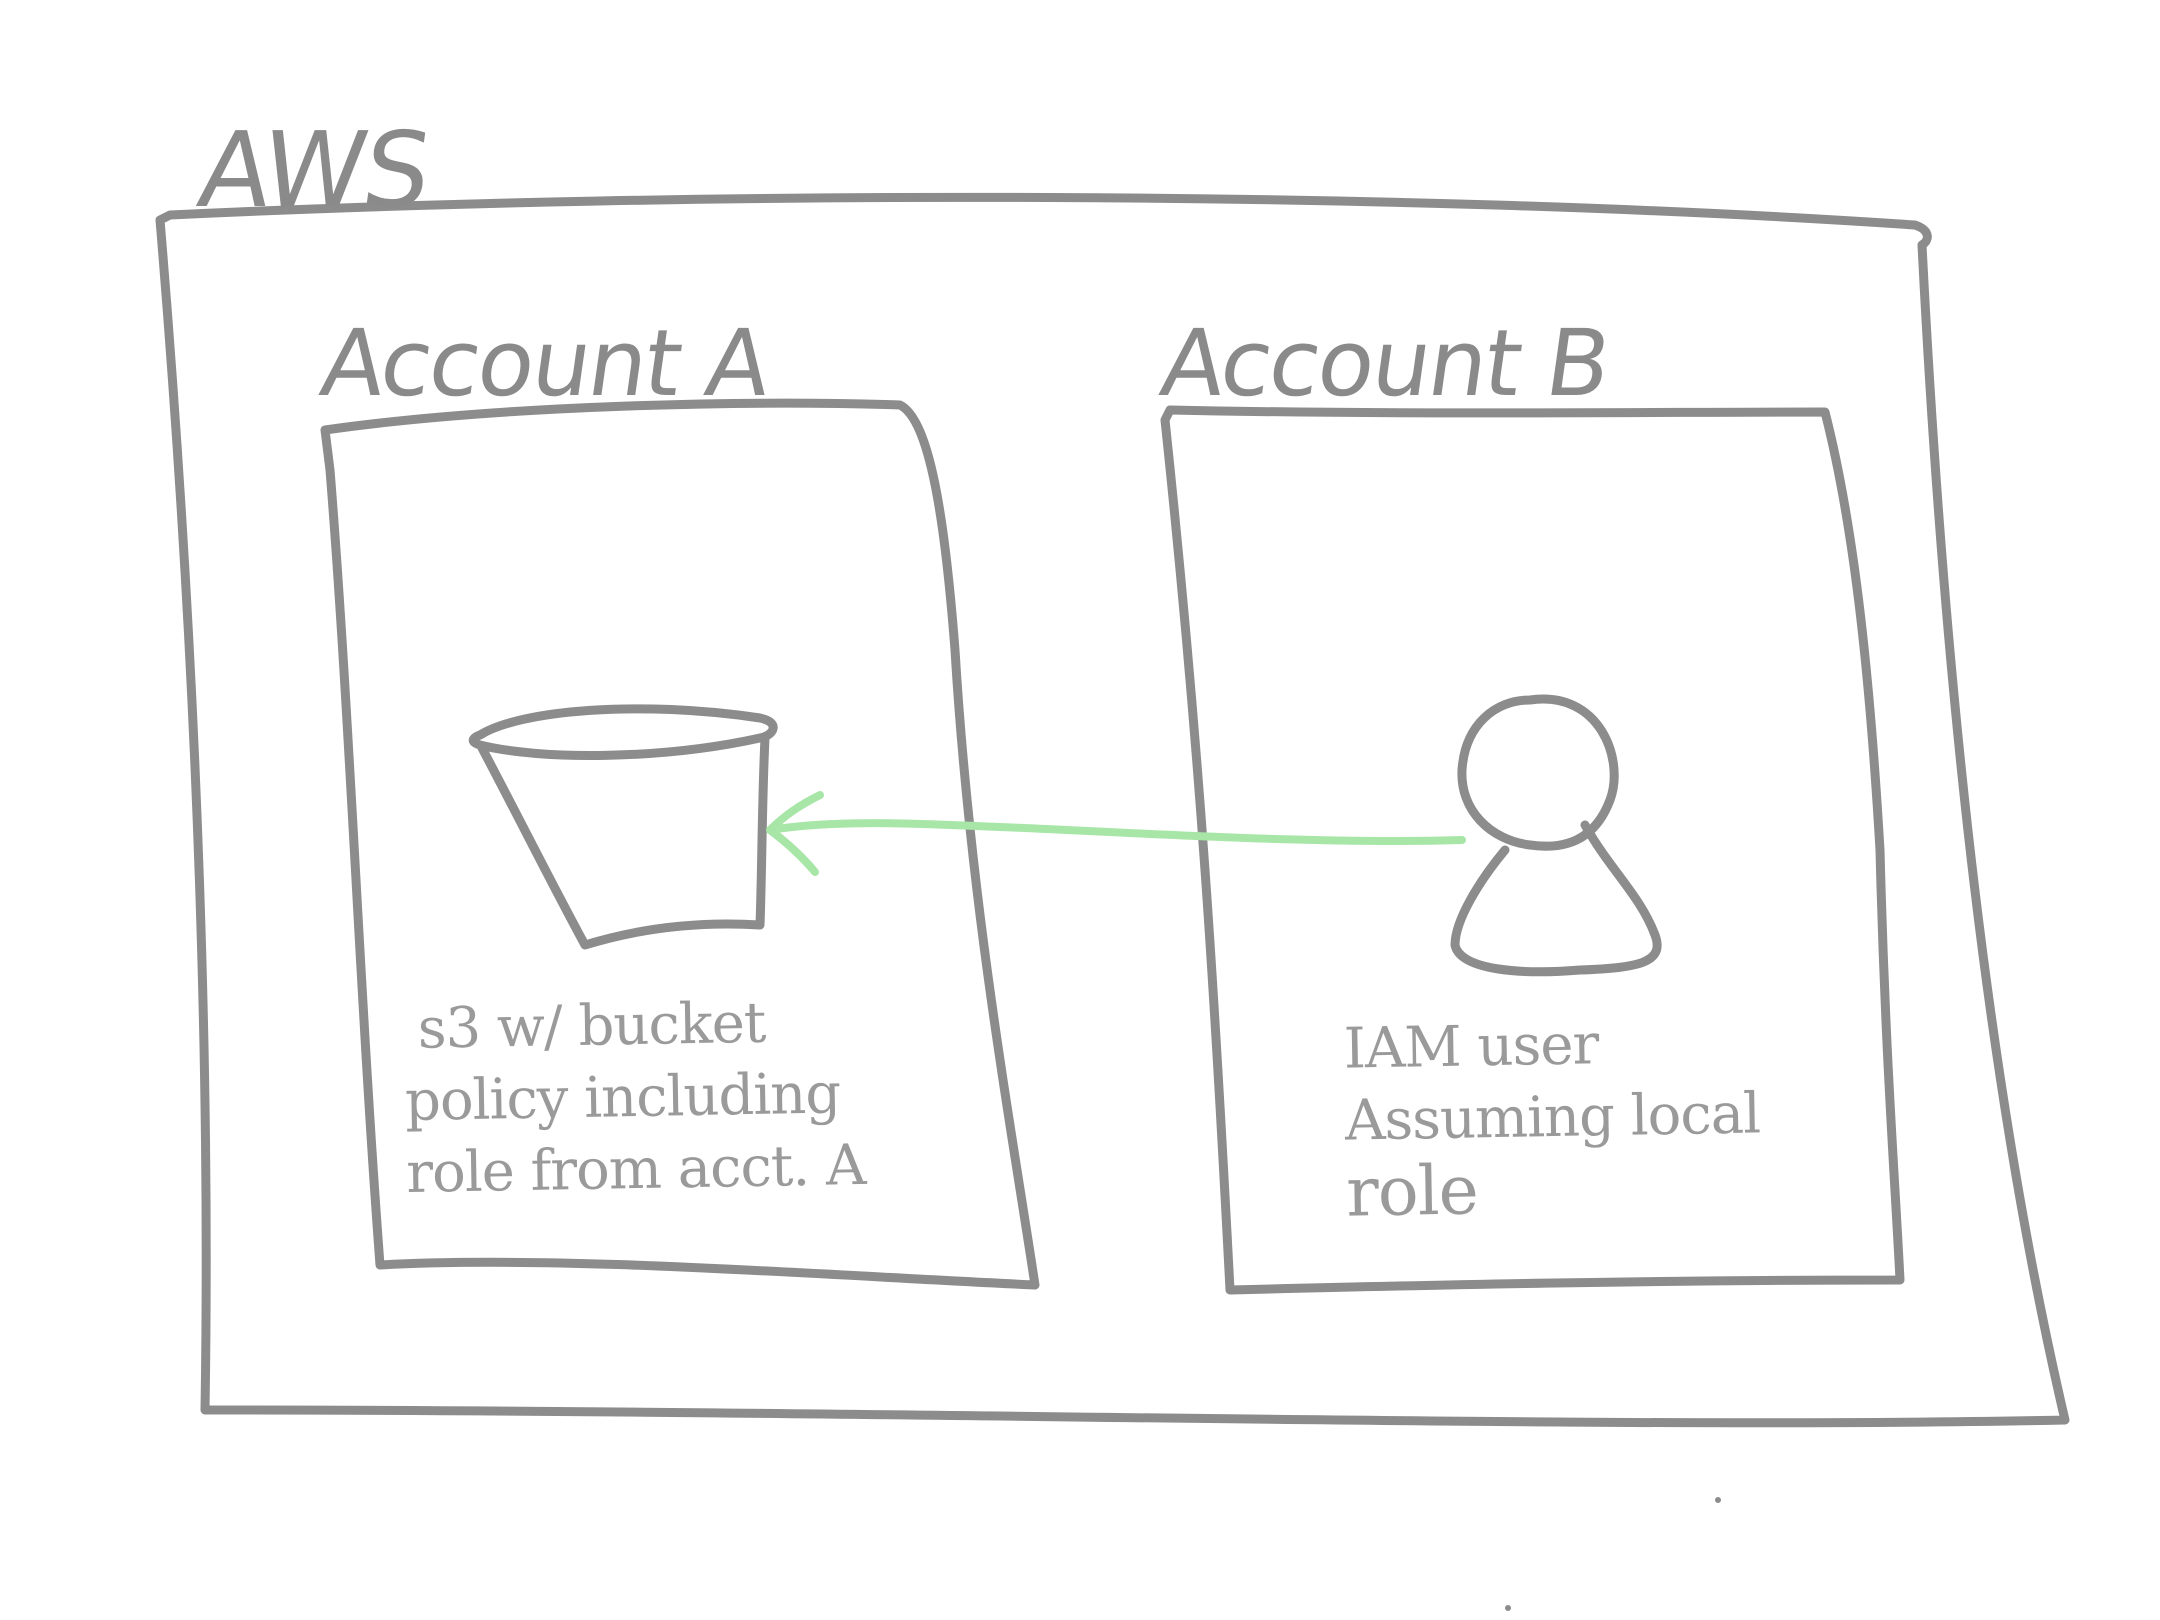 This screenshot has height=1620, width=2160. Describe the element at coordinates (623, 841) in the screenshot. I see `bucket-body` at that location.